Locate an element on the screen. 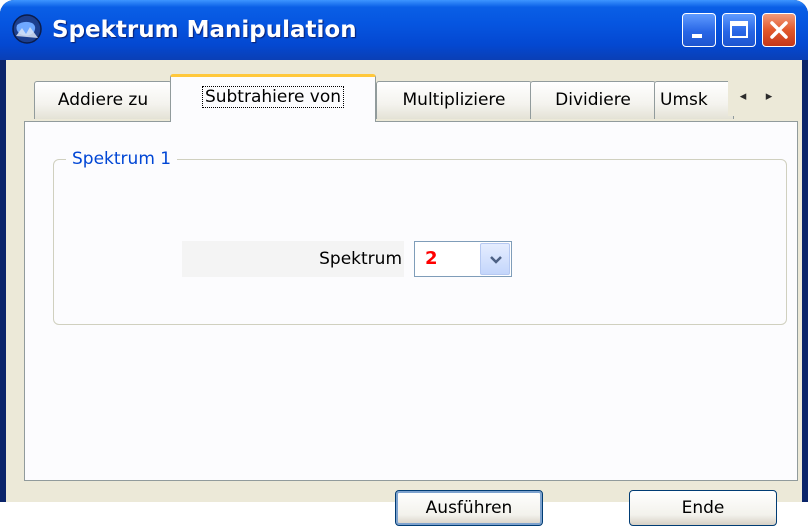  tab-label: Umsk is located at coordinates (684, 100).